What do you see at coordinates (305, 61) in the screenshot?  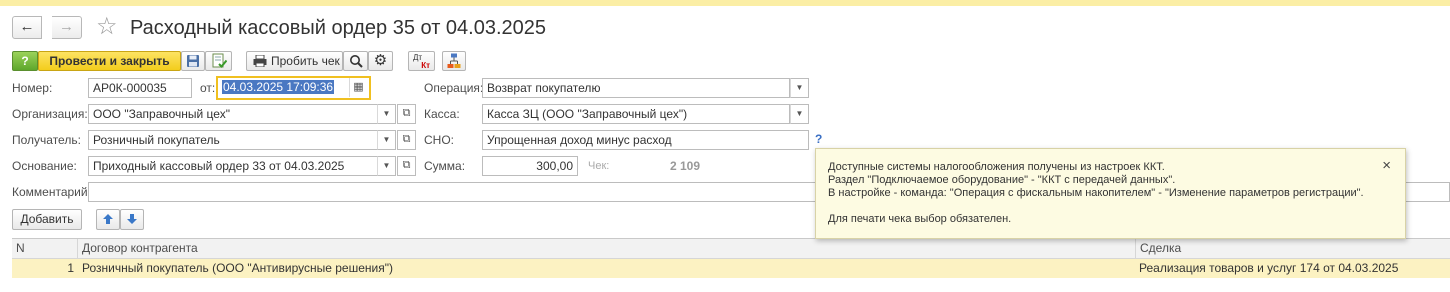 I see `print-receipt-label: Пробить чек` at bounding box center [305, 61].